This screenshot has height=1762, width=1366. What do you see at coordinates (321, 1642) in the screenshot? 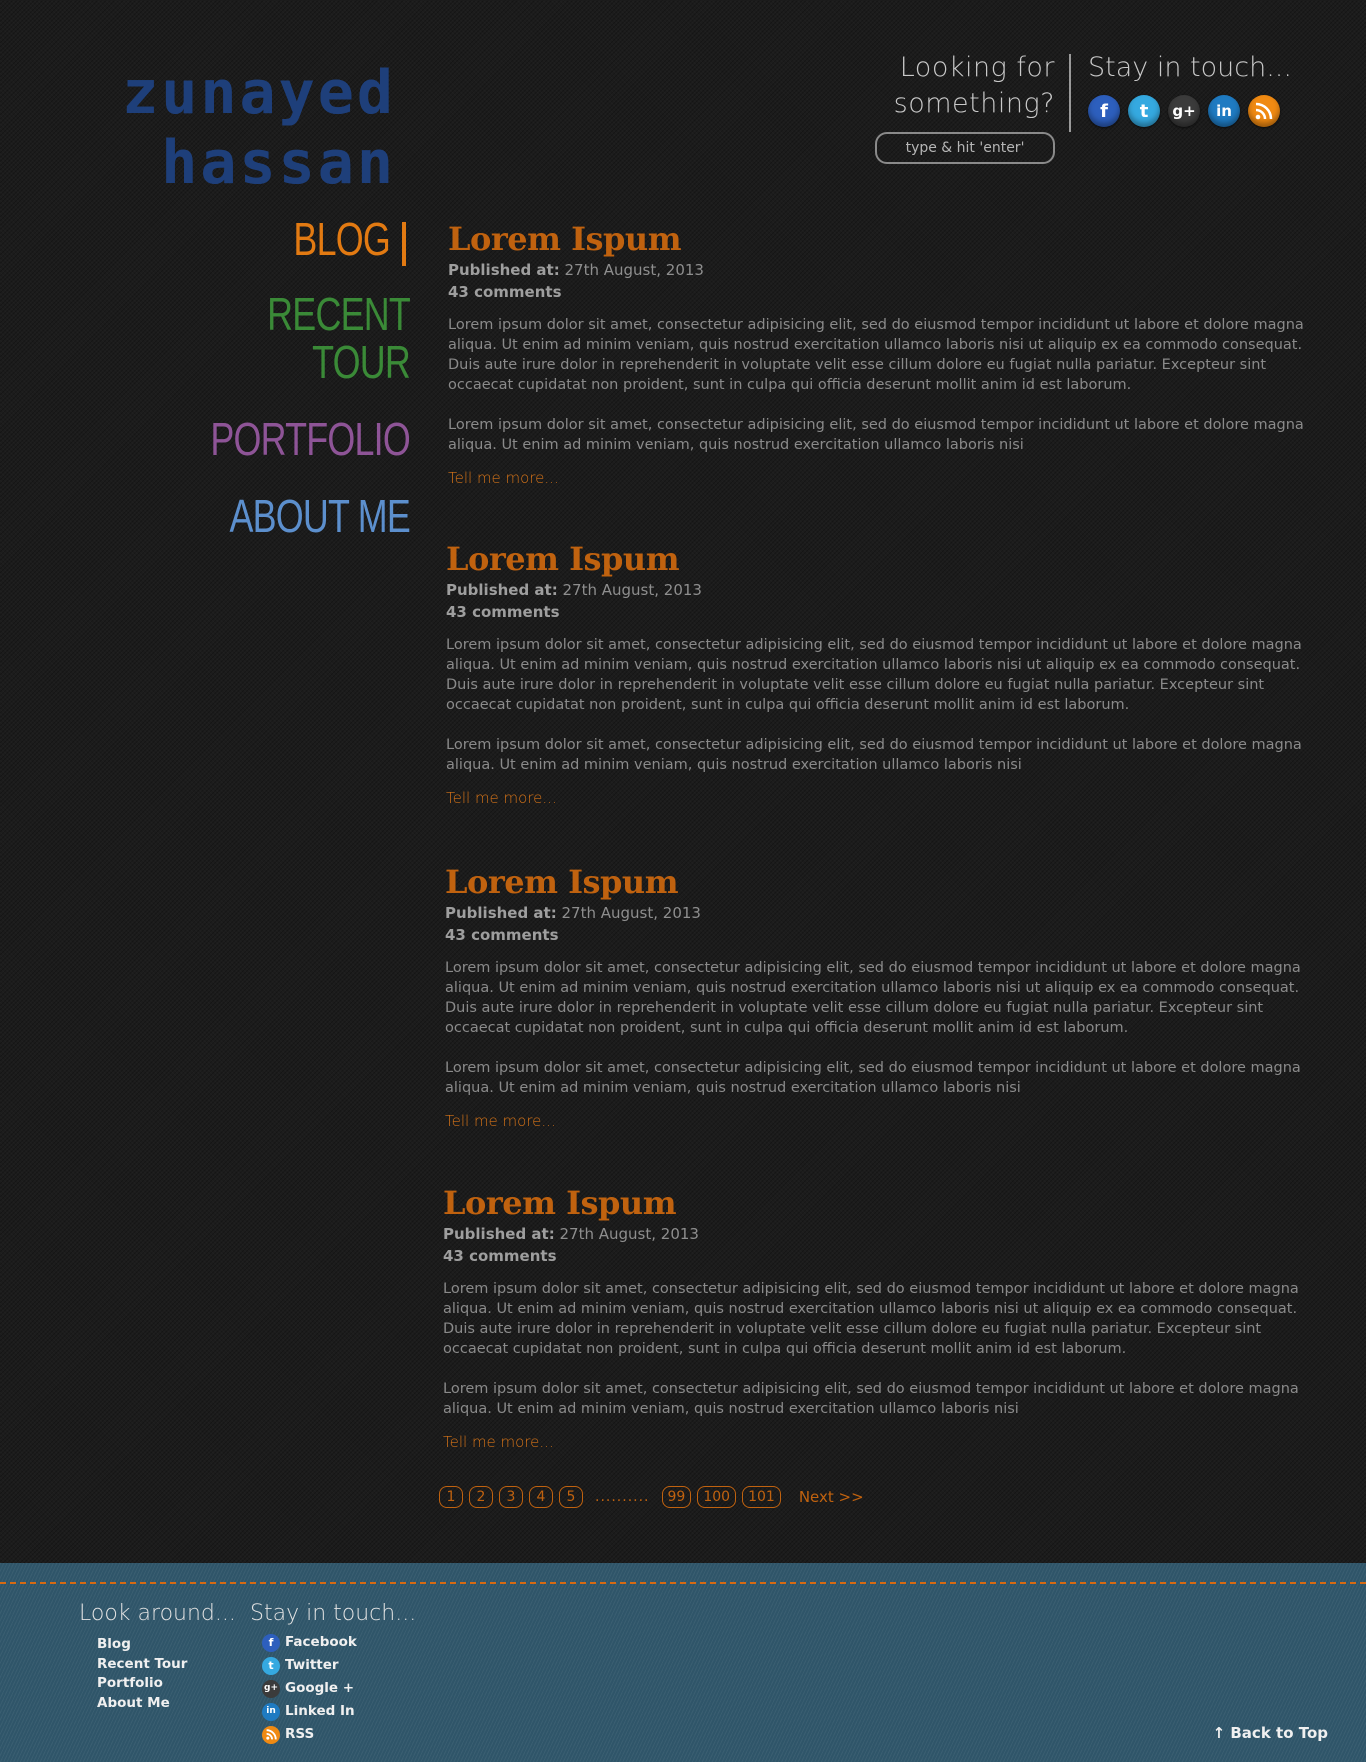
I see `footer-link-label: Facebook` at bounding box center [321, 1642].